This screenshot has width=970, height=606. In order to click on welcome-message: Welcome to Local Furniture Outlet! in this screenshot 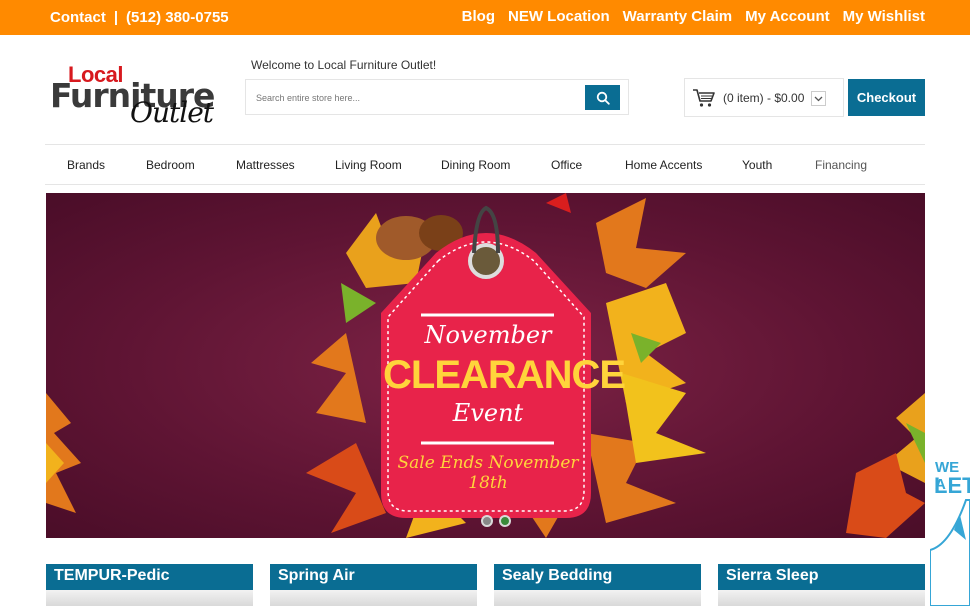, I will do `click(344, 65)`.